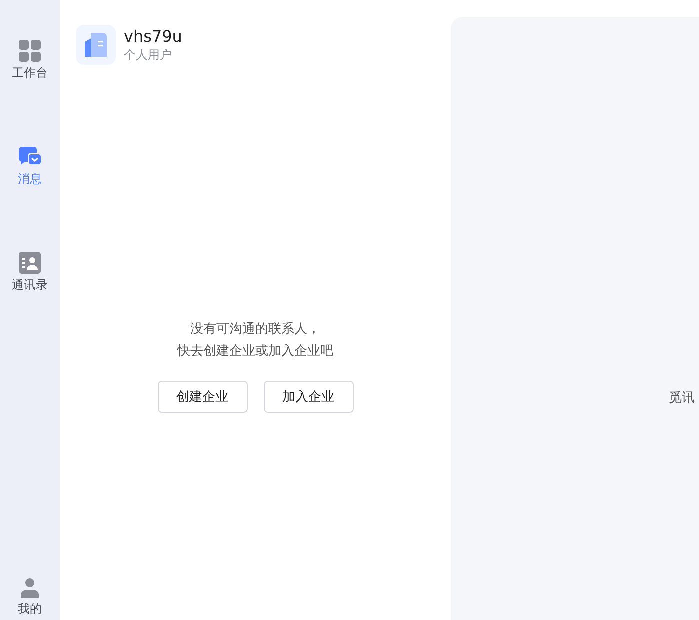 This screenshot has width=699, height=620. What do you see at coordinates (30, 157) in the screenshot?
I see `chat-icon` at bounding box center [30, 157].